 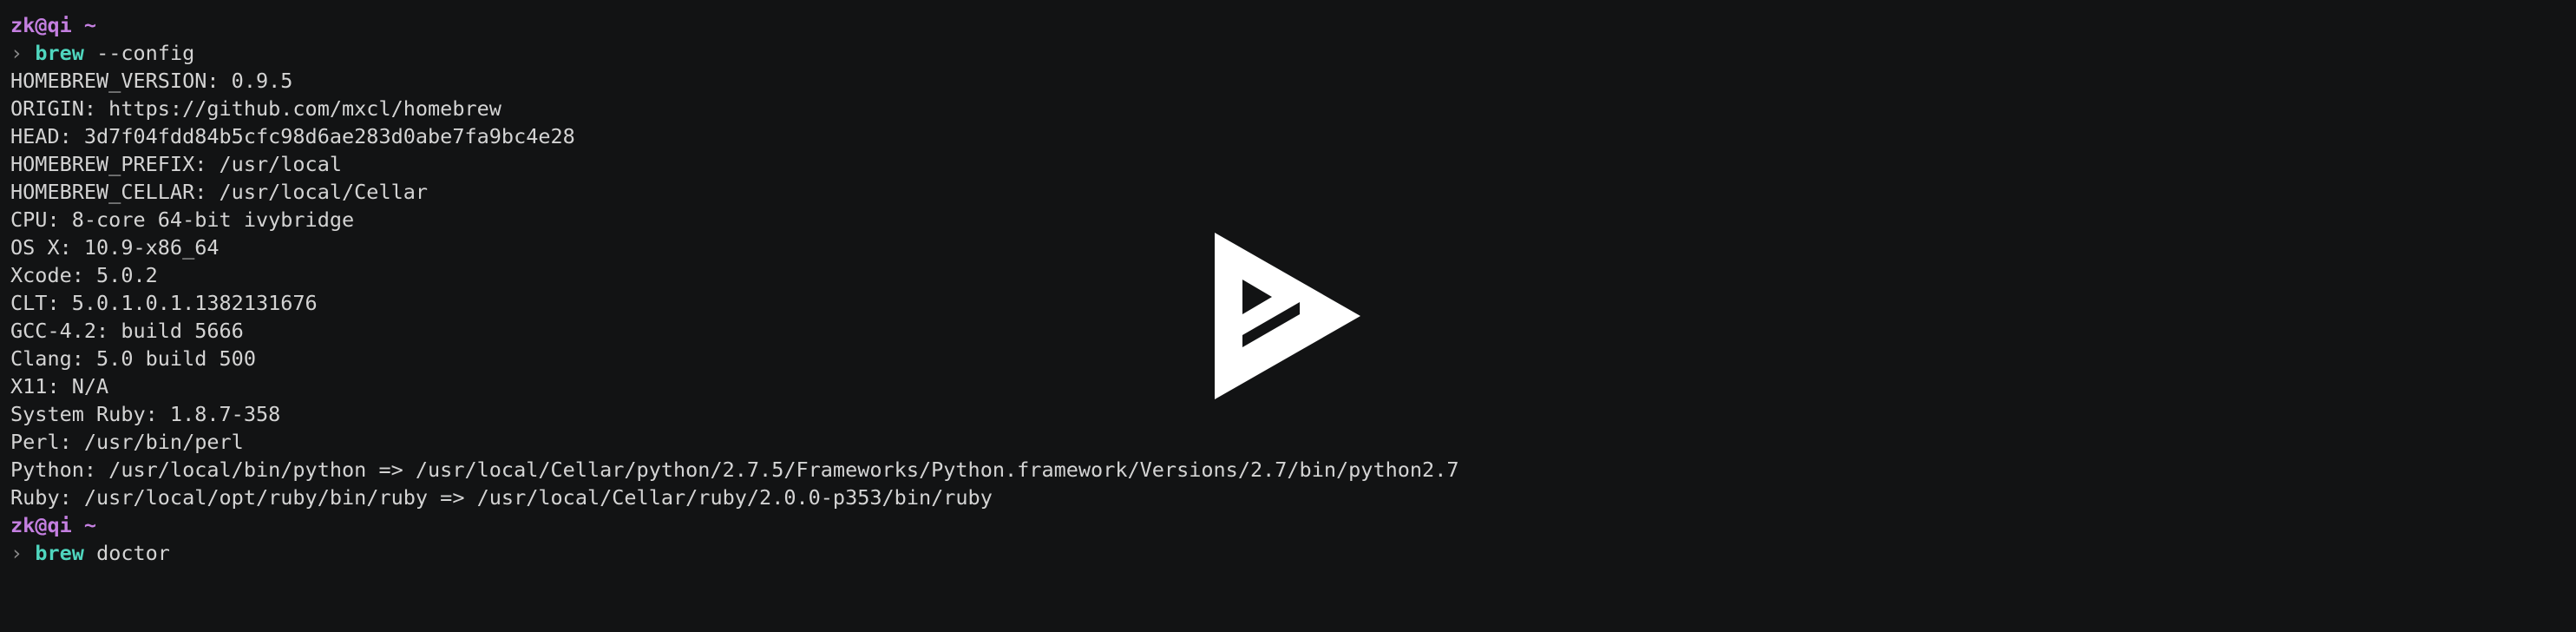 I want to click on command-line-1: › brew --config, so click(x=1285, y=53).